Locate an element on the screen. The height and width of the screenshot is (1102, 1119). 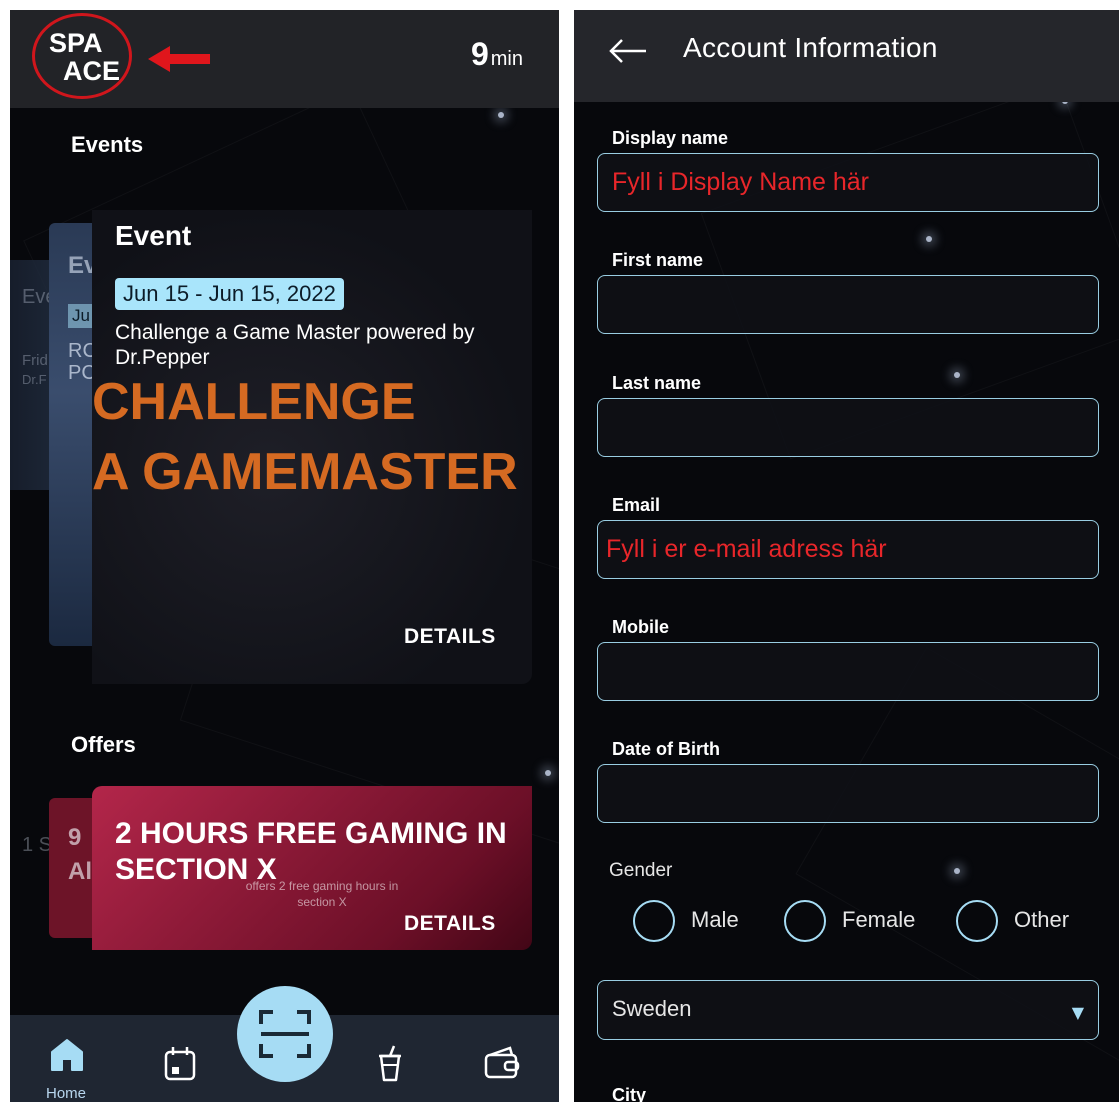
nav-food-drinks is located at coordinates (390, 1063).